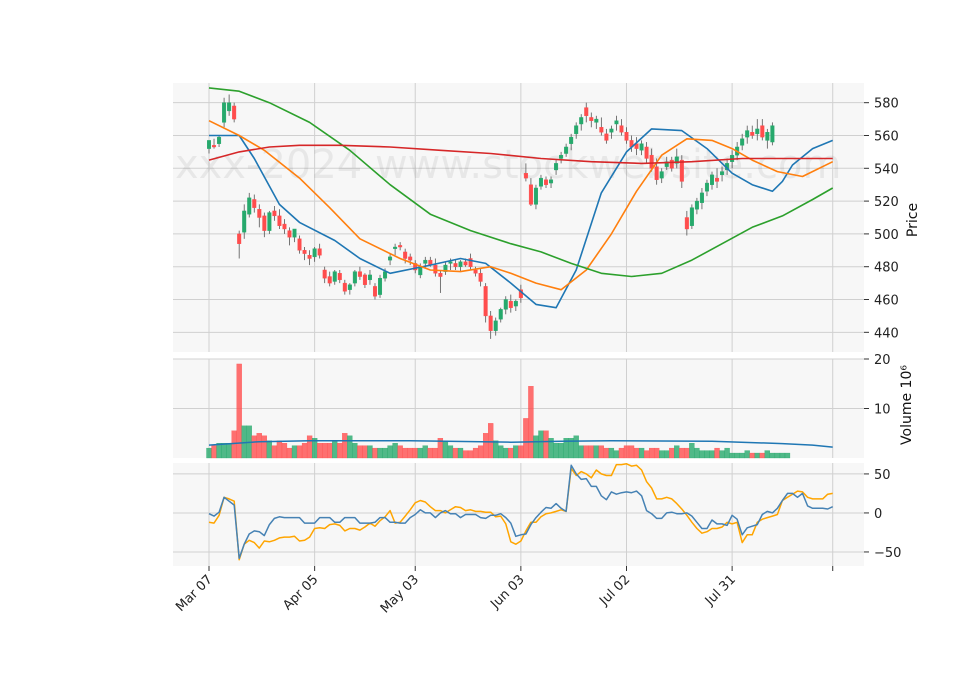 The width and height of the screenshot is (960, 690). What do you see at coordinates (300, 592) in the screenshot?
I see `x-tick-label: Apr 05` at bounding box center [300, 592].